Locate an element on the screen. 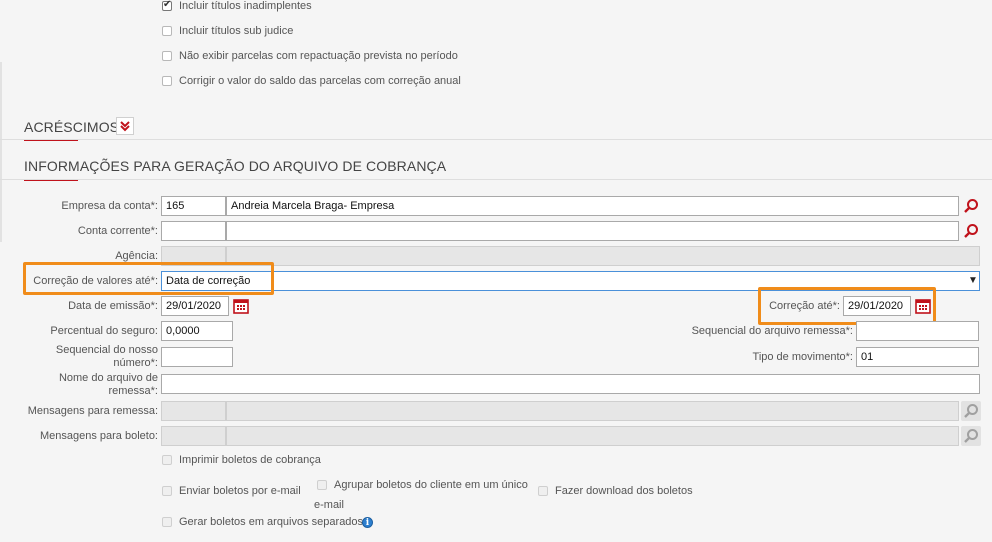 Image resolution: width=992 pixels, height=542 pixels. highlight-correcao-valores is located at coordinates (148, 278).